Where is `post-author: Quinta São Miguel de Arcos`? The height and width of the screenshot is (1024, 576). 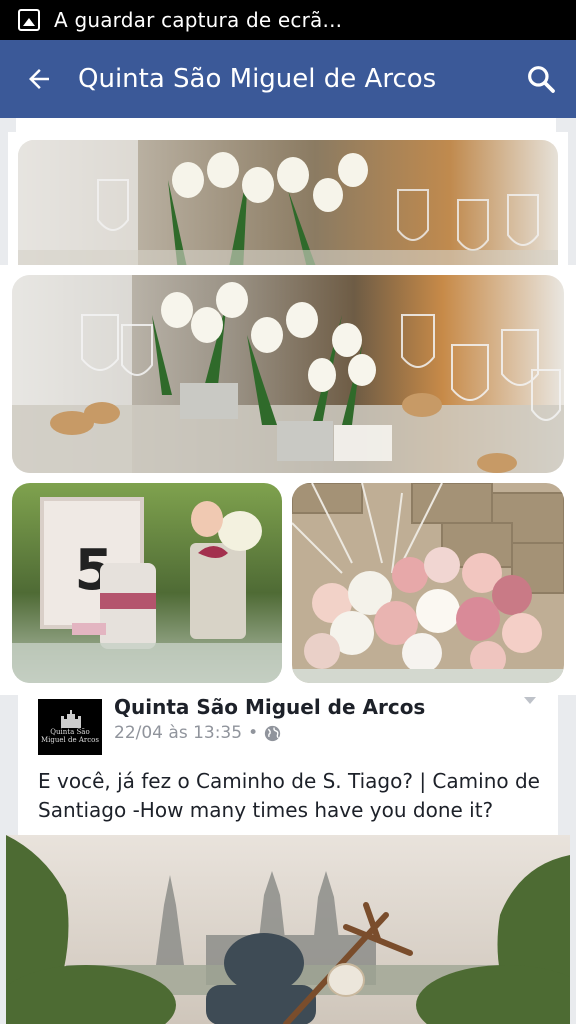
post-author: Quinta São Miguel de Arcos is located at coordinates (269, 707).